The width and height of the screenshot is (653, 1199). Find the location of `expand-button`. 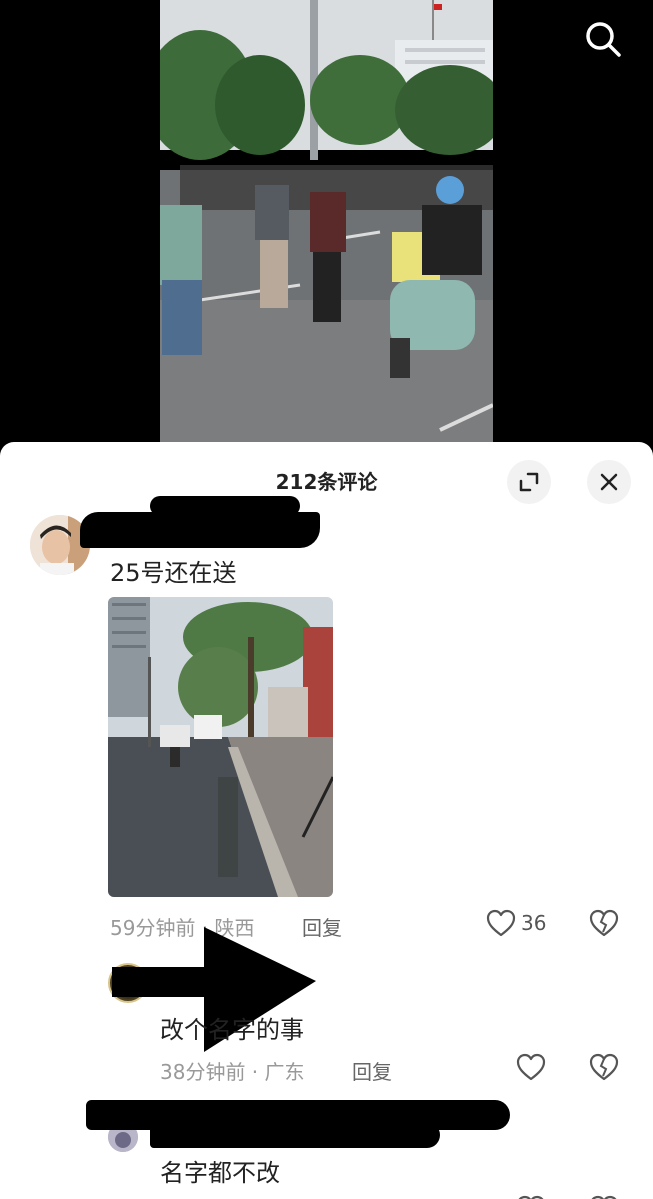

expand-button is located at coordinates (529, 482).